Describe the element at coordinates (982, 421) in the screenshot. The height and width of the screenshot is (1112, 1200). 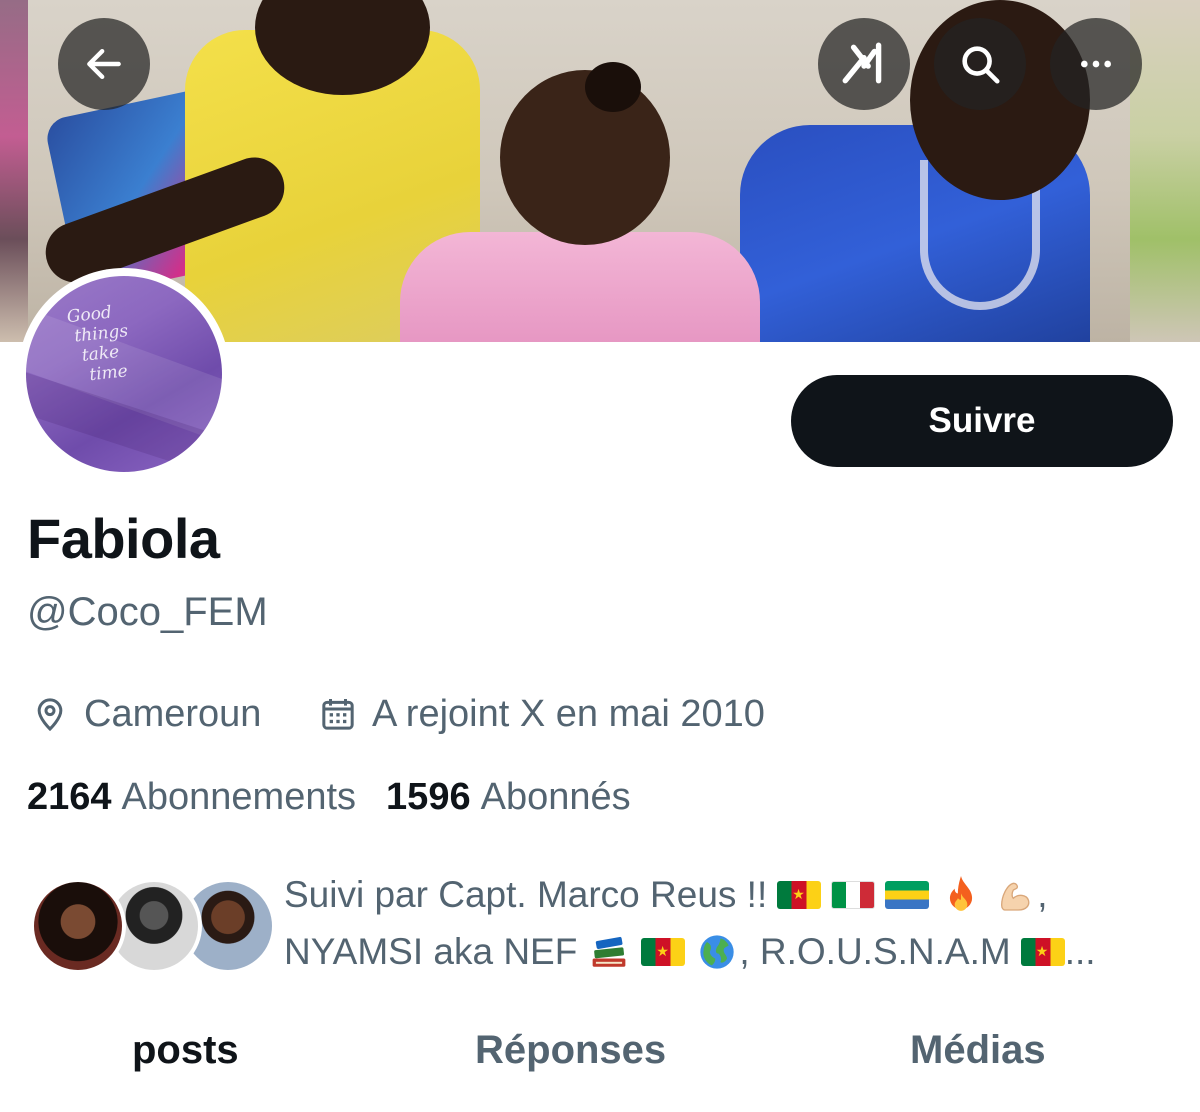
I see `follow-button: Suivre` at that location.